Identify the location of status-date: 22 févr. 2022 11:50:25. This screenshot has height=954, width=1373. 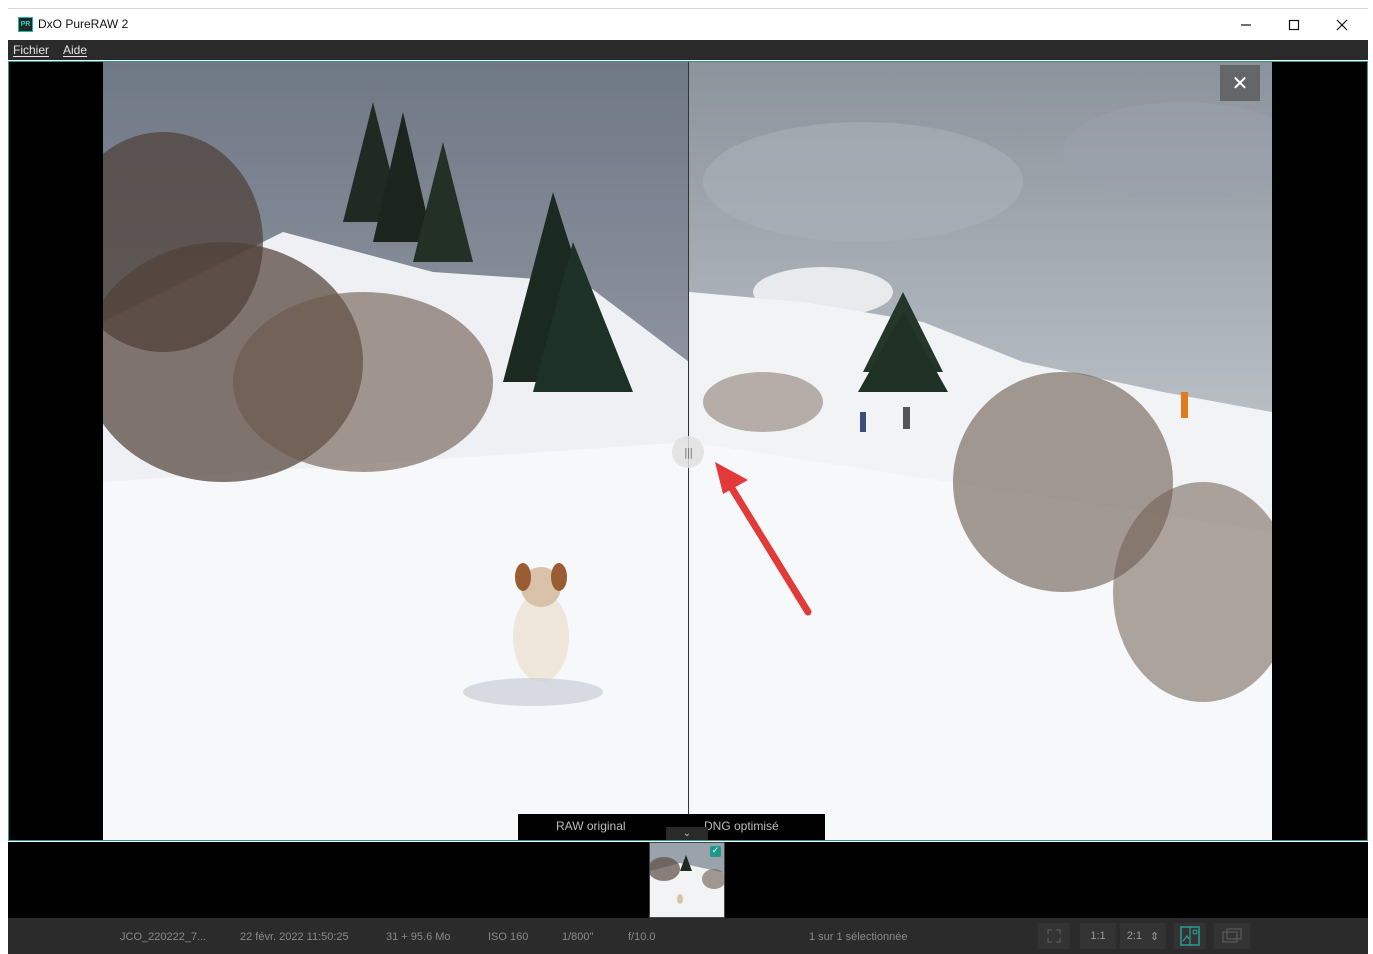
(294, 937).